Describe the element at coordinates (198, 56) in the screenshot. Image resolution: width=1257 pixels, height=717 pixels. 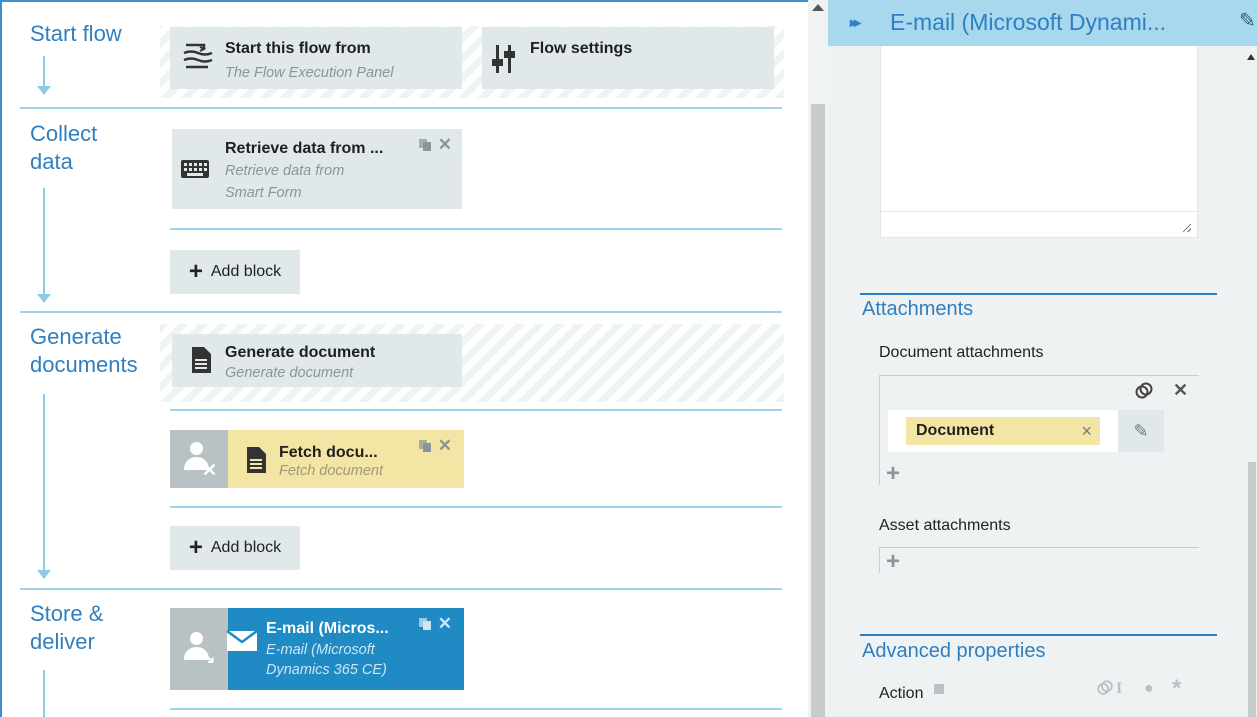
I see `panel-stack-icon` at that location.